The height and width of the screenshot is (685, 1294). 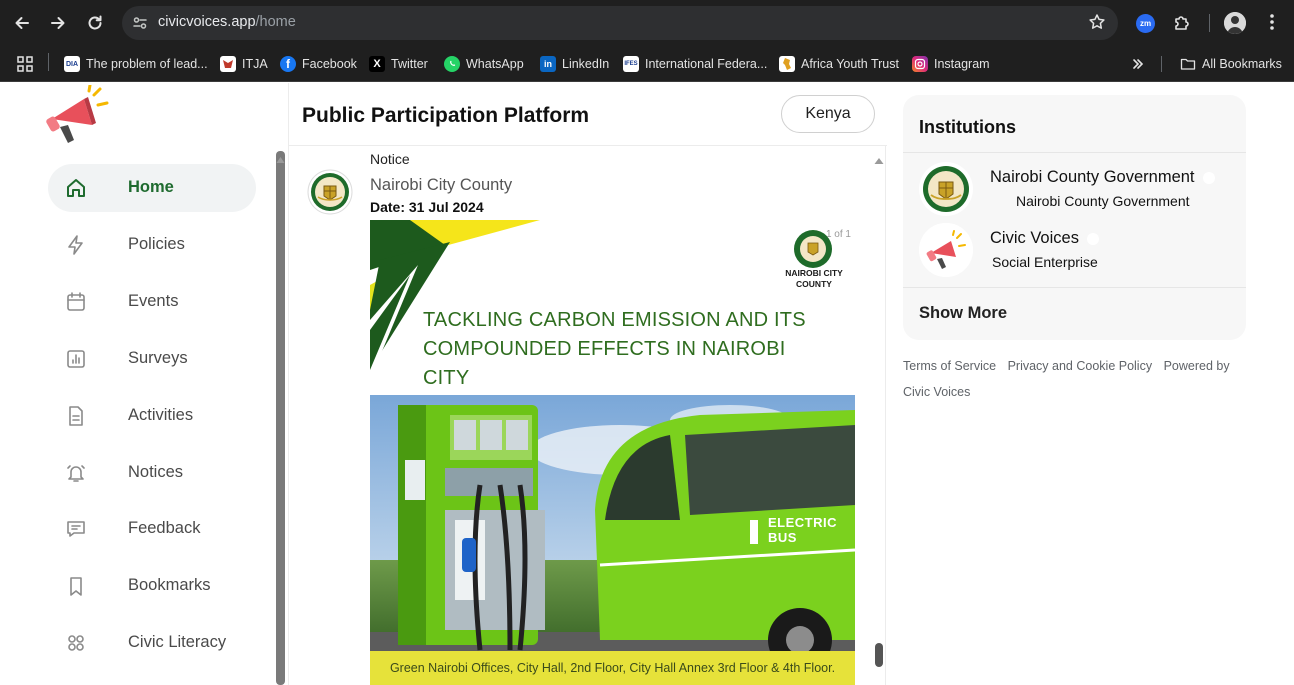 I want to click on bookmark-instagram: Instagram, so click(x=951, y=64).